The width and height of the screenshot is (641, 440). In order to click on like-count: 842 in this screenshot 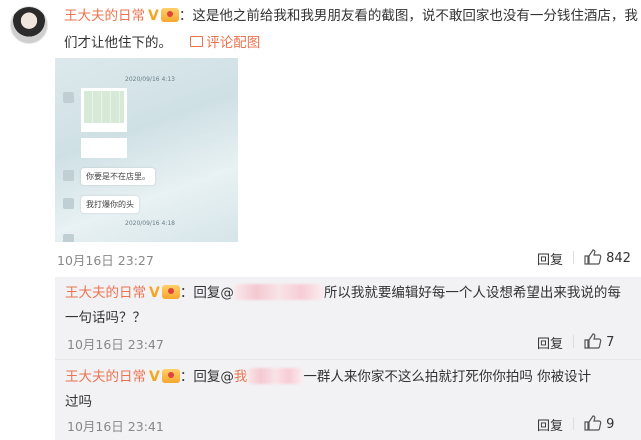, I will do `click(618, 258)`.